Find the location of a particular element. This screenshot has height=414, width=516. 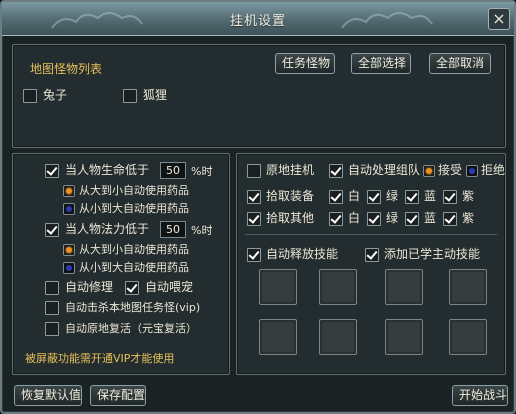

team-reject-label: 拒绝 is located at coordinates (493, 170).